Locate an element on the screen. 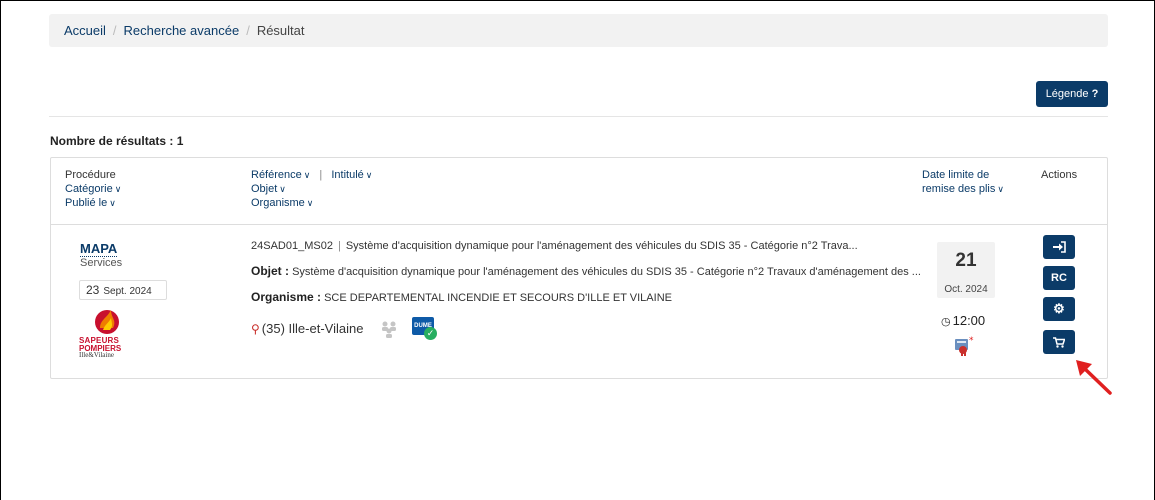 The image size is (1155, 500). location: ⚲ (35) Ille-et-Vilaine is located at coordinates (307, 328).